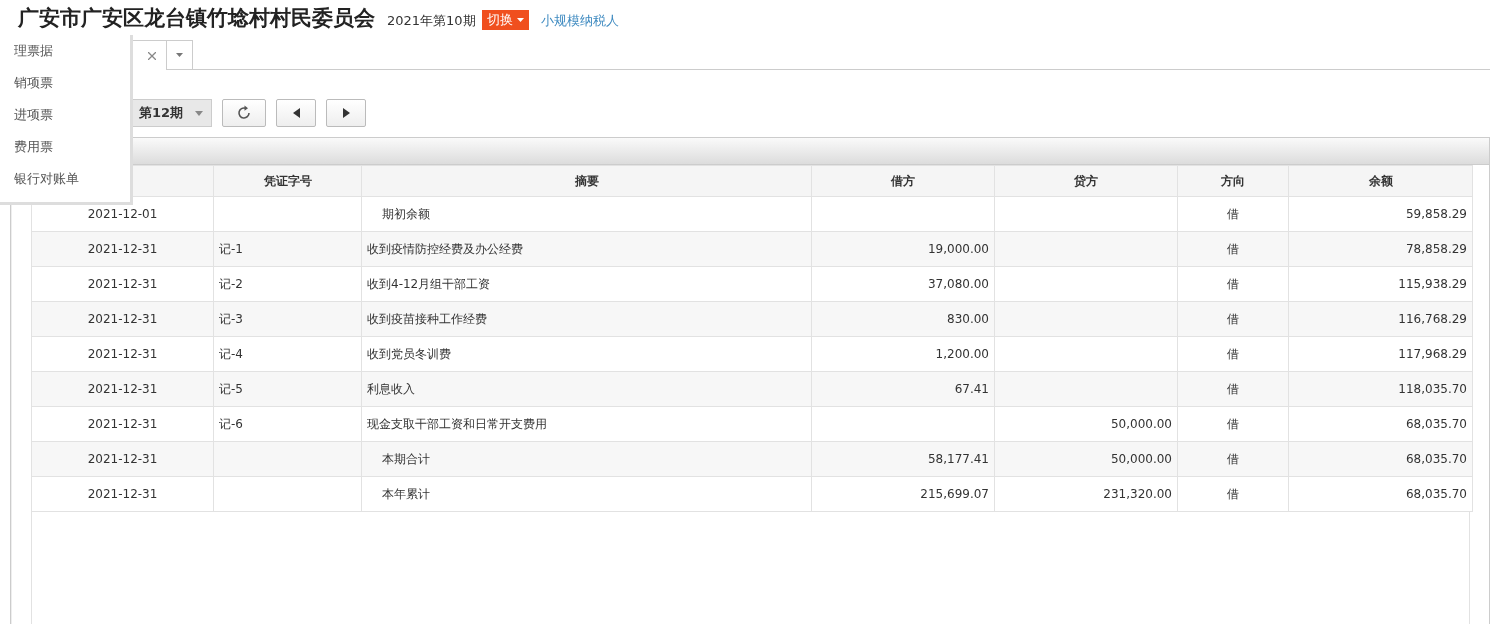 The height and width of the screenshot is (624, 1490). What do you see at coordinates (586, 389) in the screenshot?
I see `table-cell: 利息收入` at bounding box center [586, 389].